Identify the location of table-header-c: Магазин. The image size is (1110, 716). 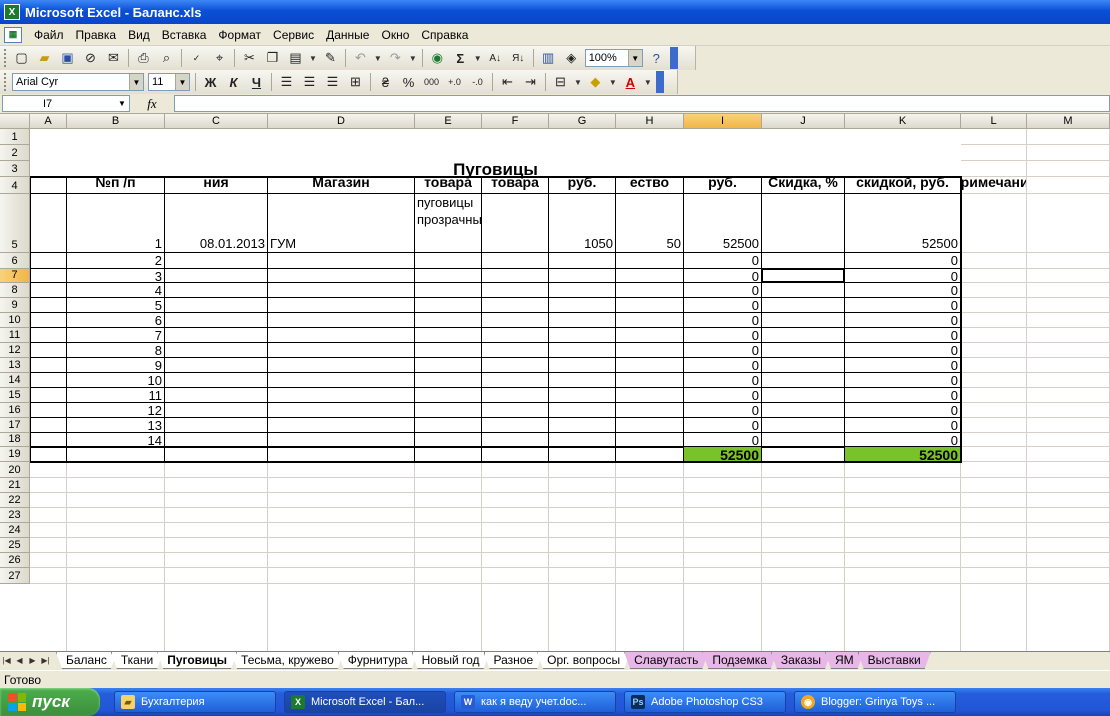
(341, 185).